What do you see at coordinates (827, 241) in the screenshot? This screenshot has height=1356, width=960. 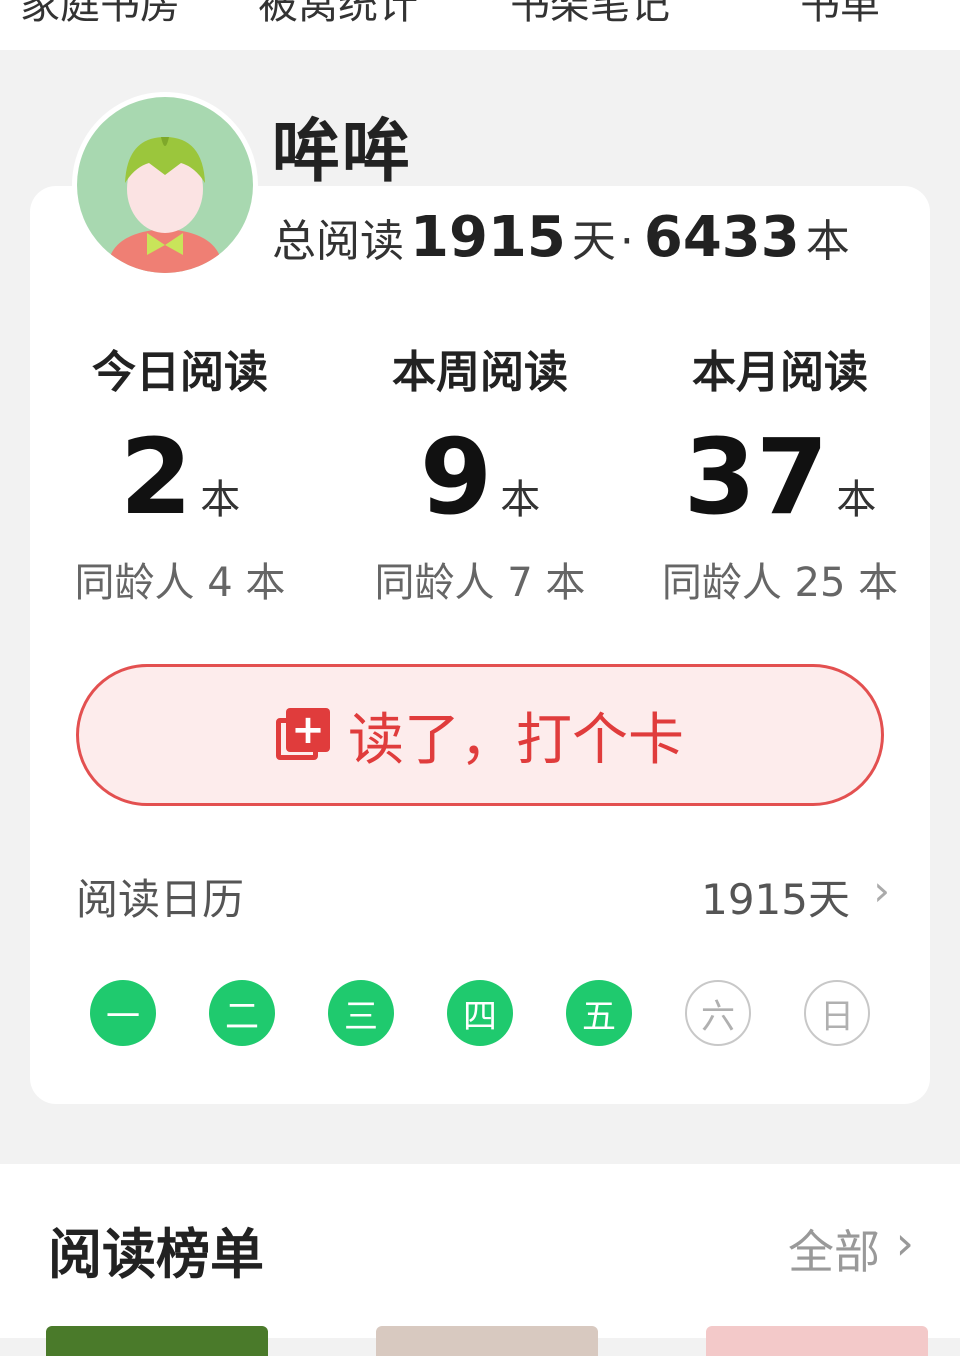 I see `books-unit: 本` at bounding box center [827, 241].